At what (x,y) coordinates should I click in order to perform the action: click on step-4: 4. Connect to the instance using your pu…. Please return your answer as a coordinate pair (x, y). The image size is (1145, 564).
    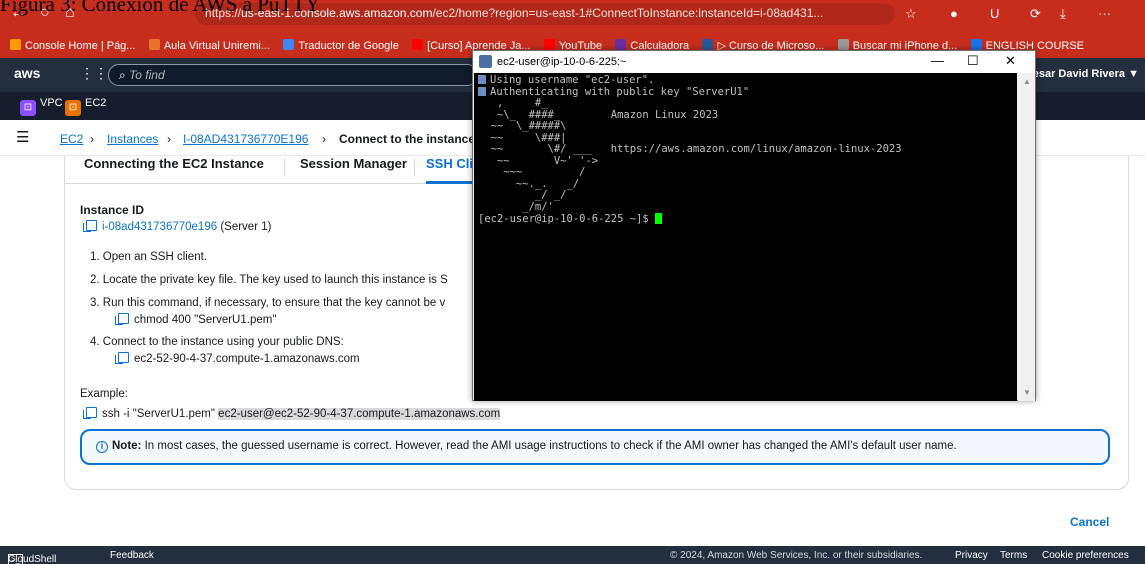
    Looking at the image, I should click on (217, 342).